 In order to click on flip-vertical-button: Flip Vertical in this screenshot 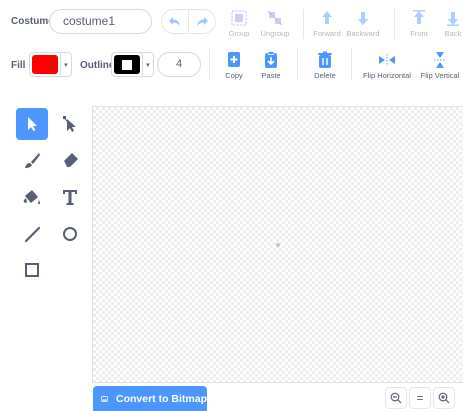, I will do `click(440, 65)`.